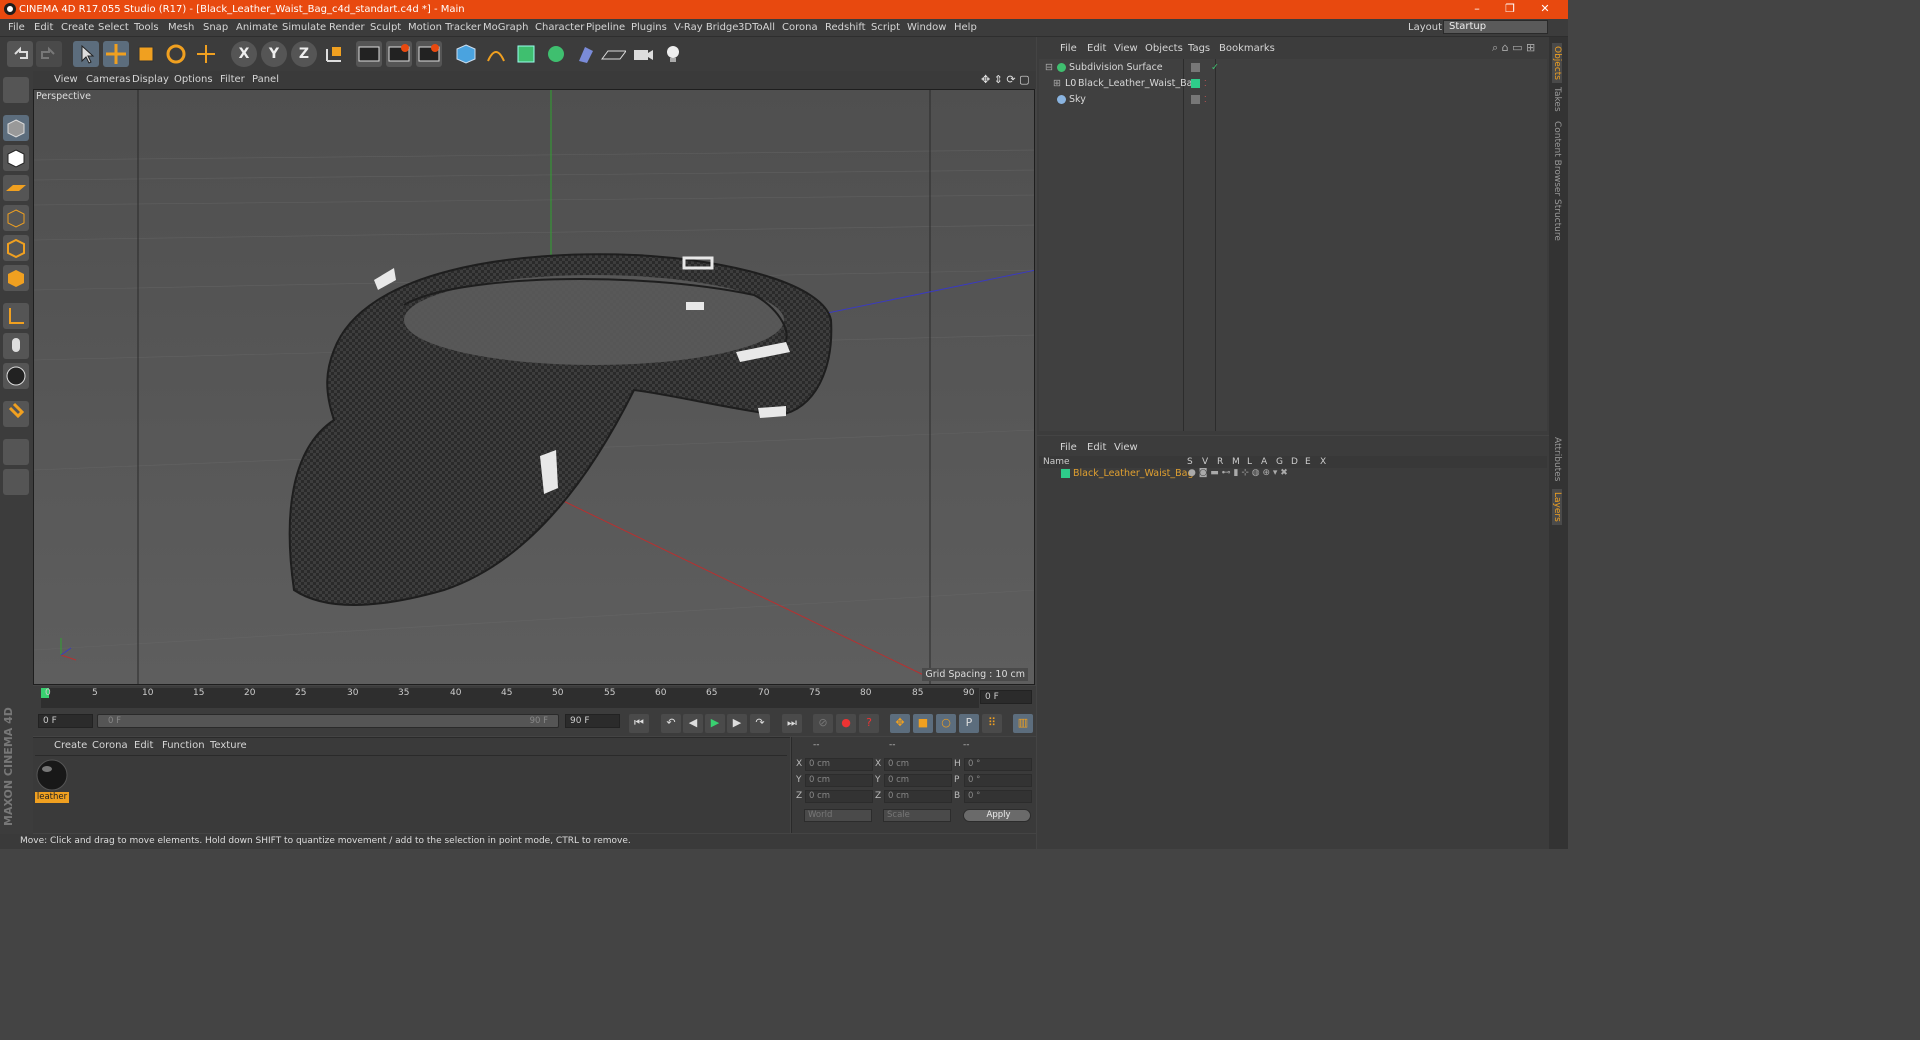 Image resolution: width=1920 pixels, height=1040 pixels. What do you see at coordinates (839, 780) in the screenshot?
I see `position-y-field: 0 cm` at bounding box center [839, 780].